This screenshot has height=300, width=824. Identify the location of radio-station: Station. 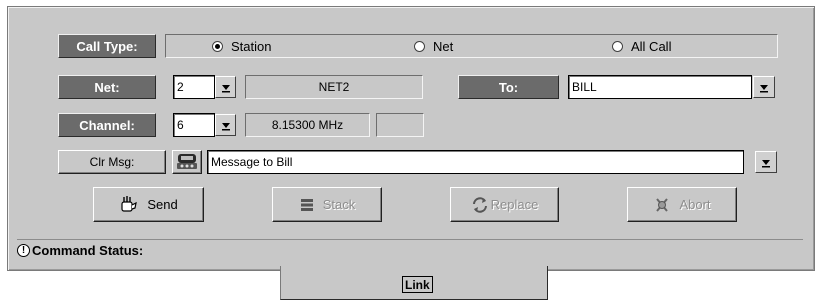
(241, 46).